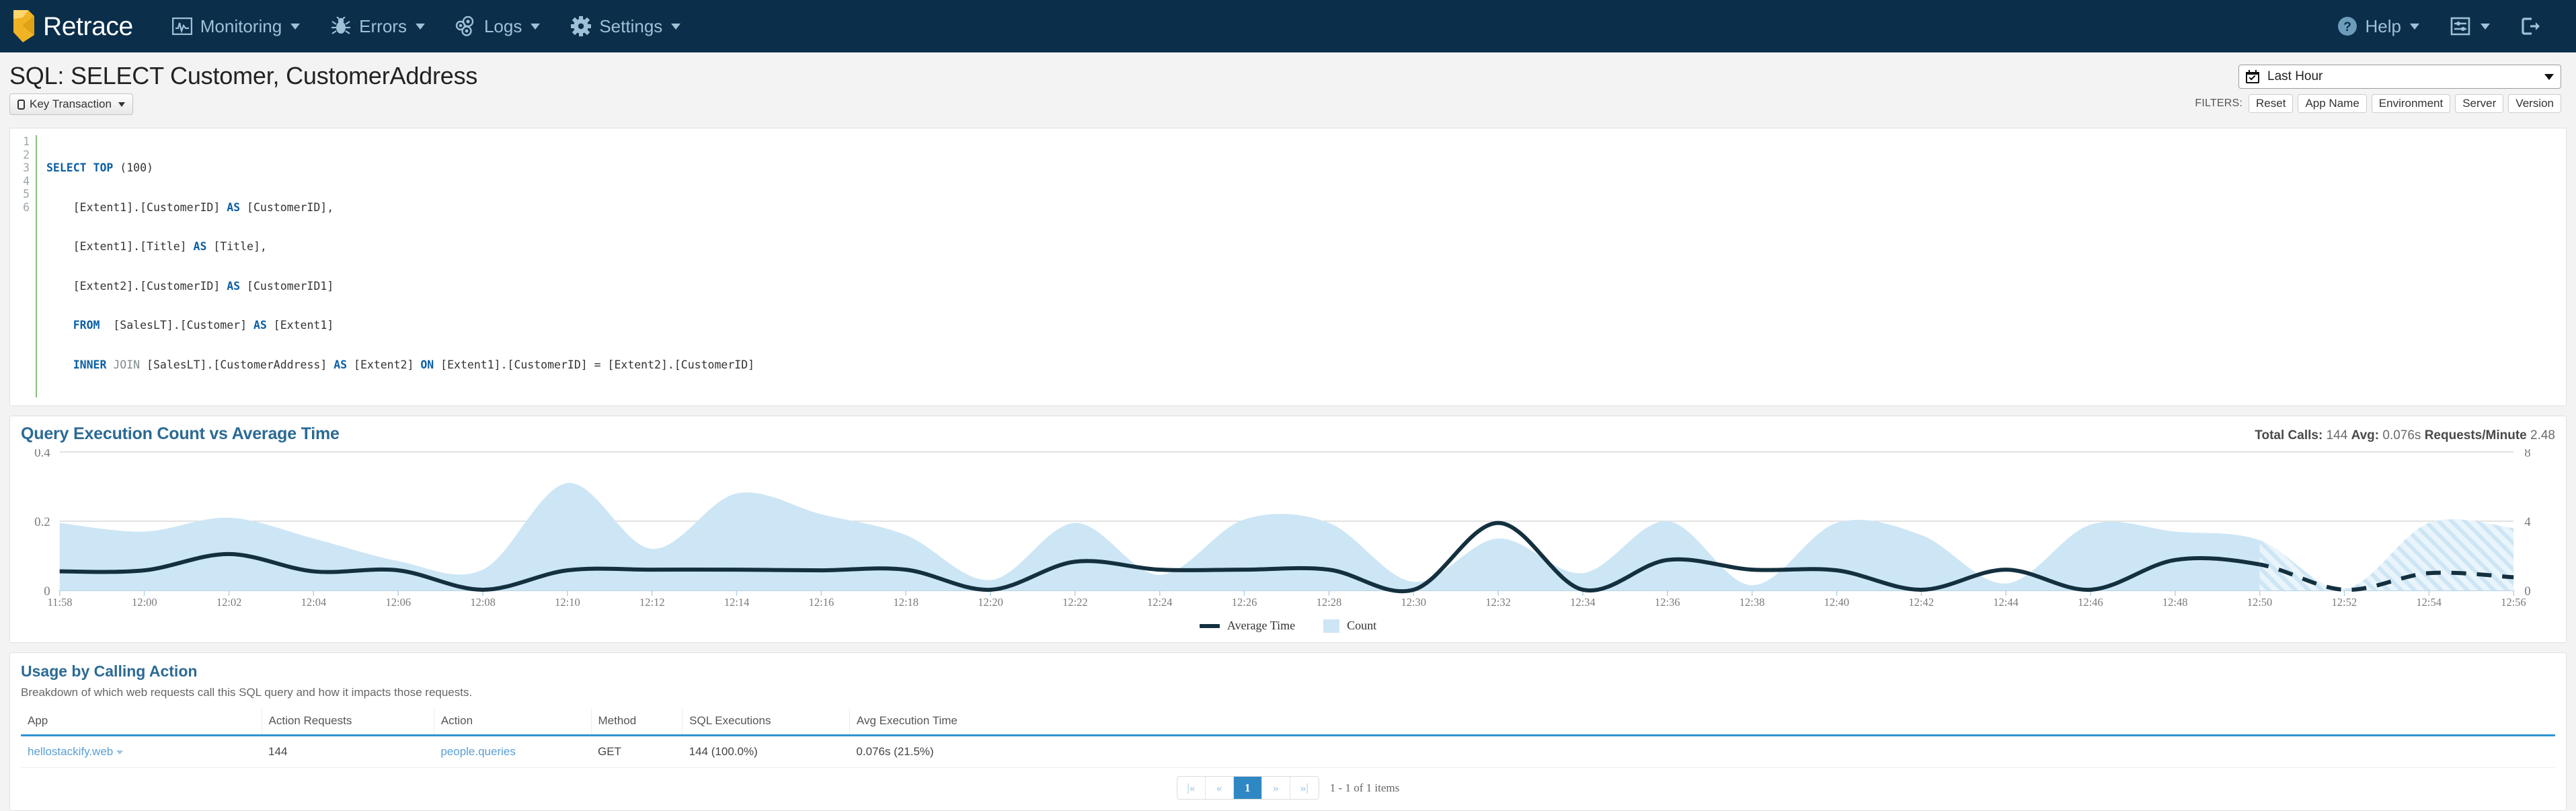 This screenshot has width=2576, height=811. I want to click on avg-label: Avg:, so click(2366, 435).